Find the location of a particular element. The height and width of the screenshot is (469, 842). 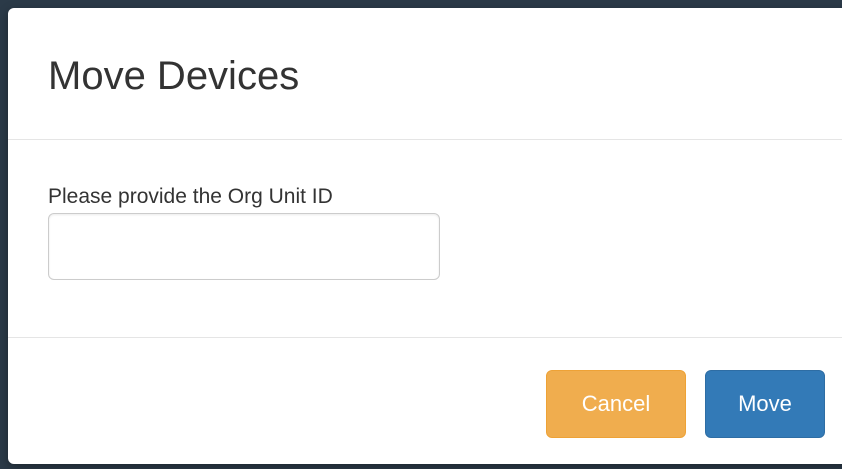

org-unit-id-label: Please provide the Org Unit ID is located at coordinates (190, 196).